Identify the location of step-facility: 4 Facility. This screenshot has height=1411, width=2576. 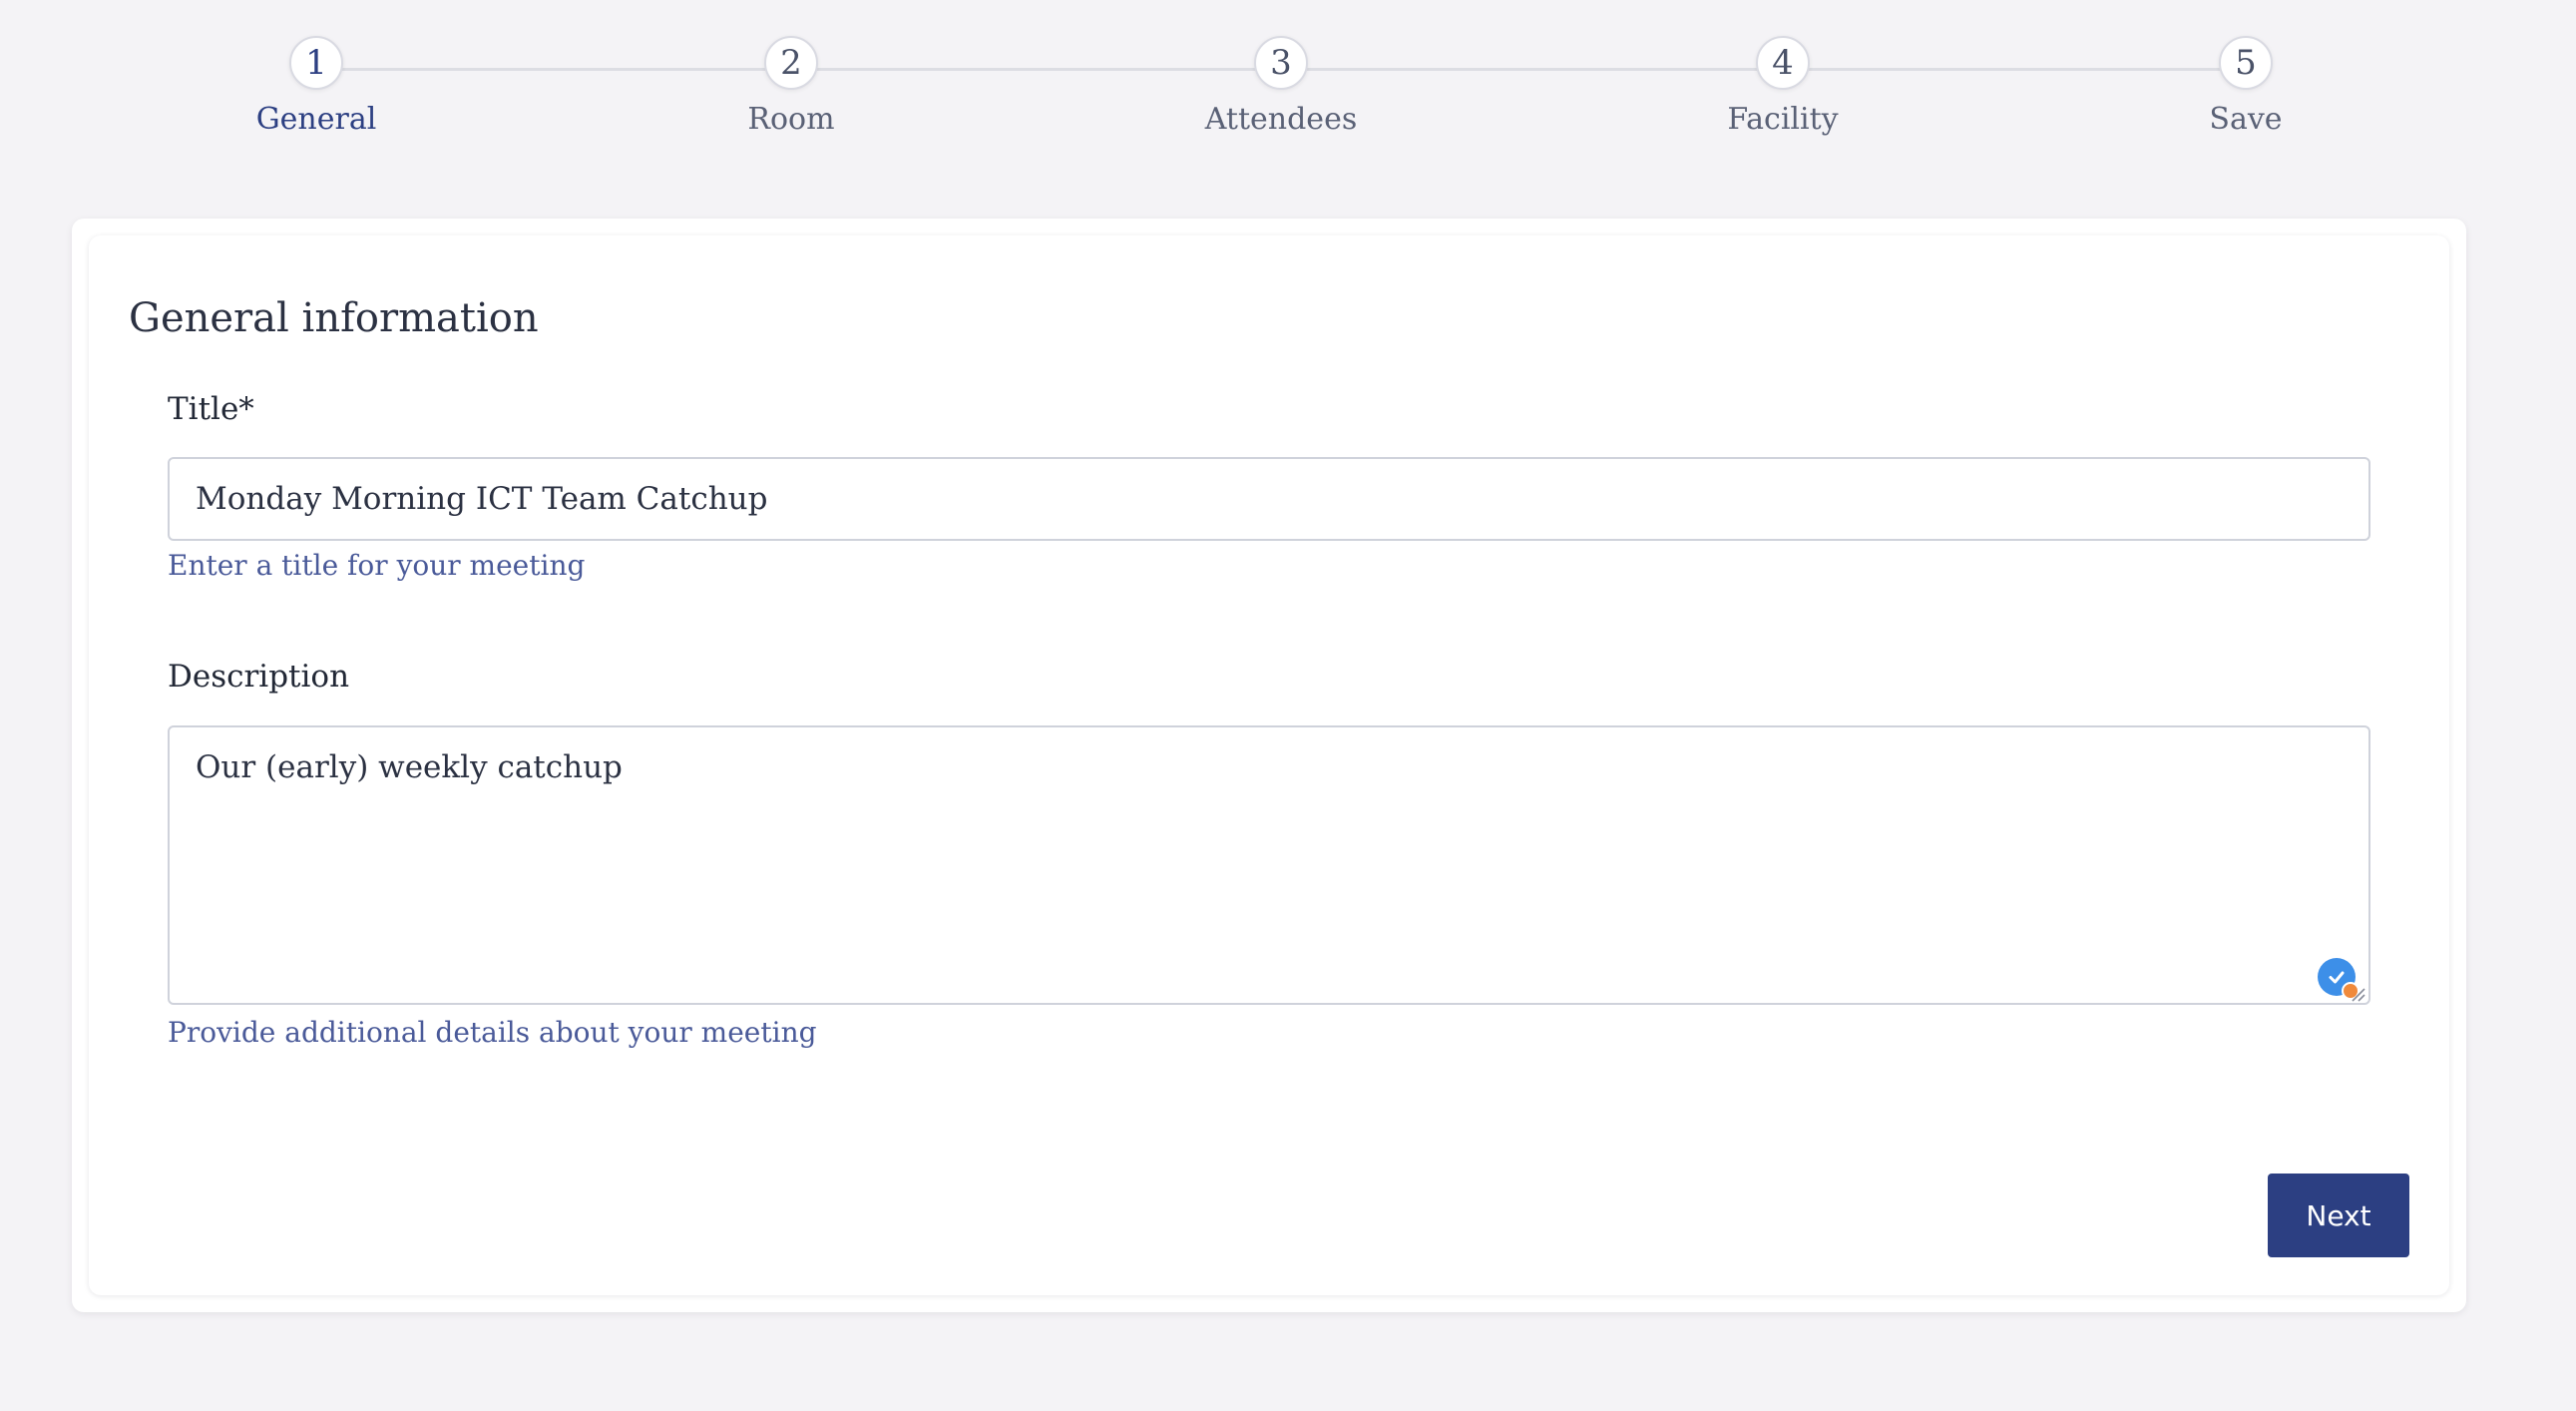
(1782, 86).